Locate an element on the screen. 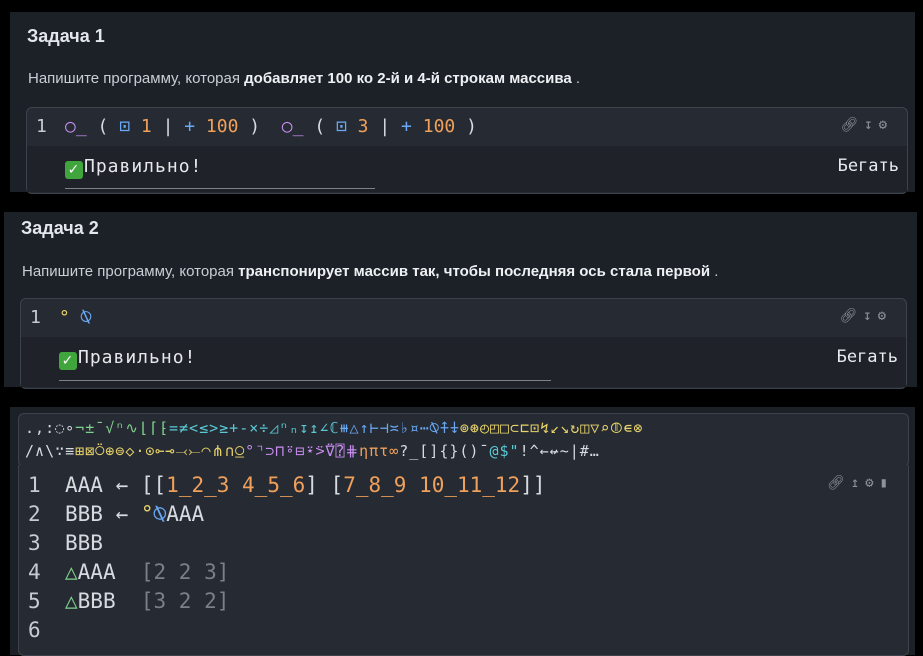 Image resolution: width=923 pixels, height=656 pixels. glyph-button: + is located at coordinates (233, 428).